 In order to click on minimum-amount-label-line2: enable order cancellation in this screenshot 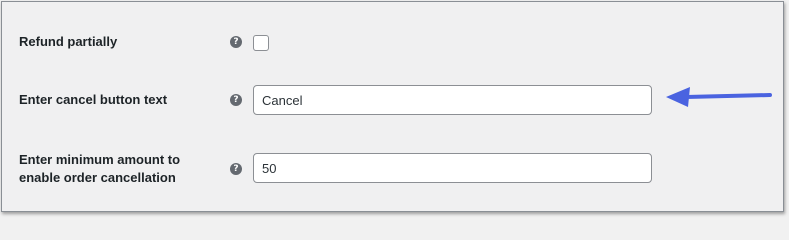, I will do `click(97, 177)`.